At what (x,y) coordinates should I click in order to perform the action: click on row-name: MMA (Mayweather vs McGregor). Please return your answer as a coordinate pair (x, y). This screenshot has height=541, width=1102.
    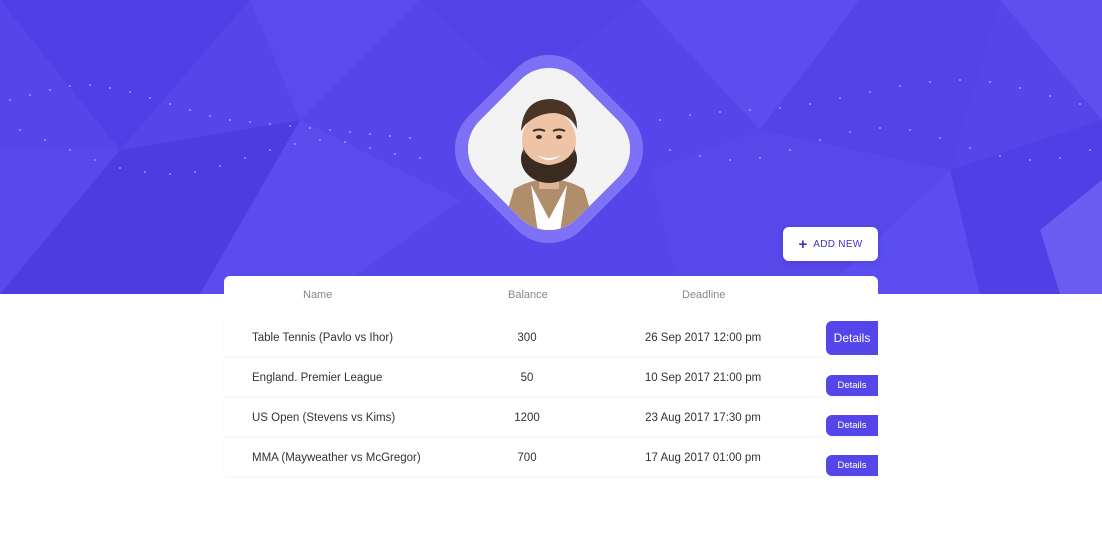
    Looking at the image, I should click on (336, 458).